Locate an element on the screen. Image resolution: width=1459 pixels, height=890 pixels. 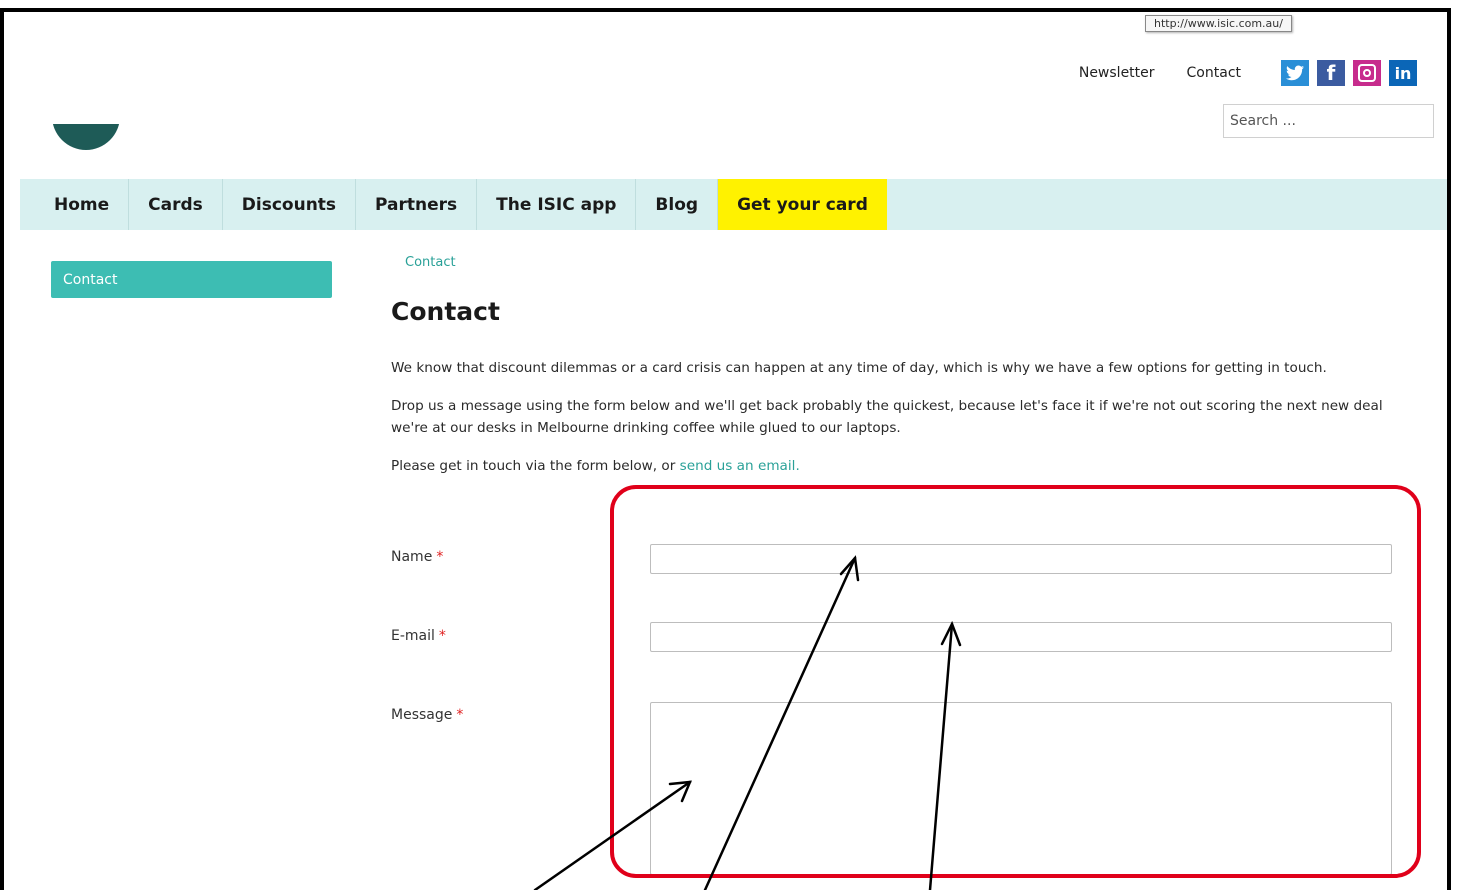
newsletter-link: Newsletter is located at coordinates (1117, 73).